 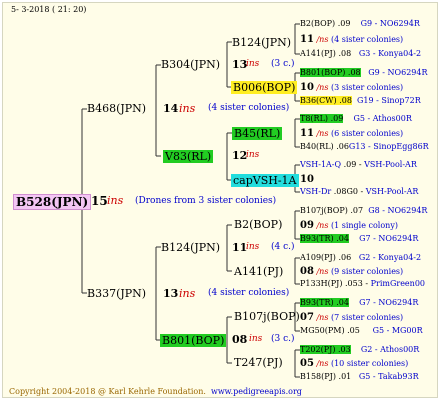 I want to click on gp-b304-id: B304(JPN), so click(x=190, y=64).